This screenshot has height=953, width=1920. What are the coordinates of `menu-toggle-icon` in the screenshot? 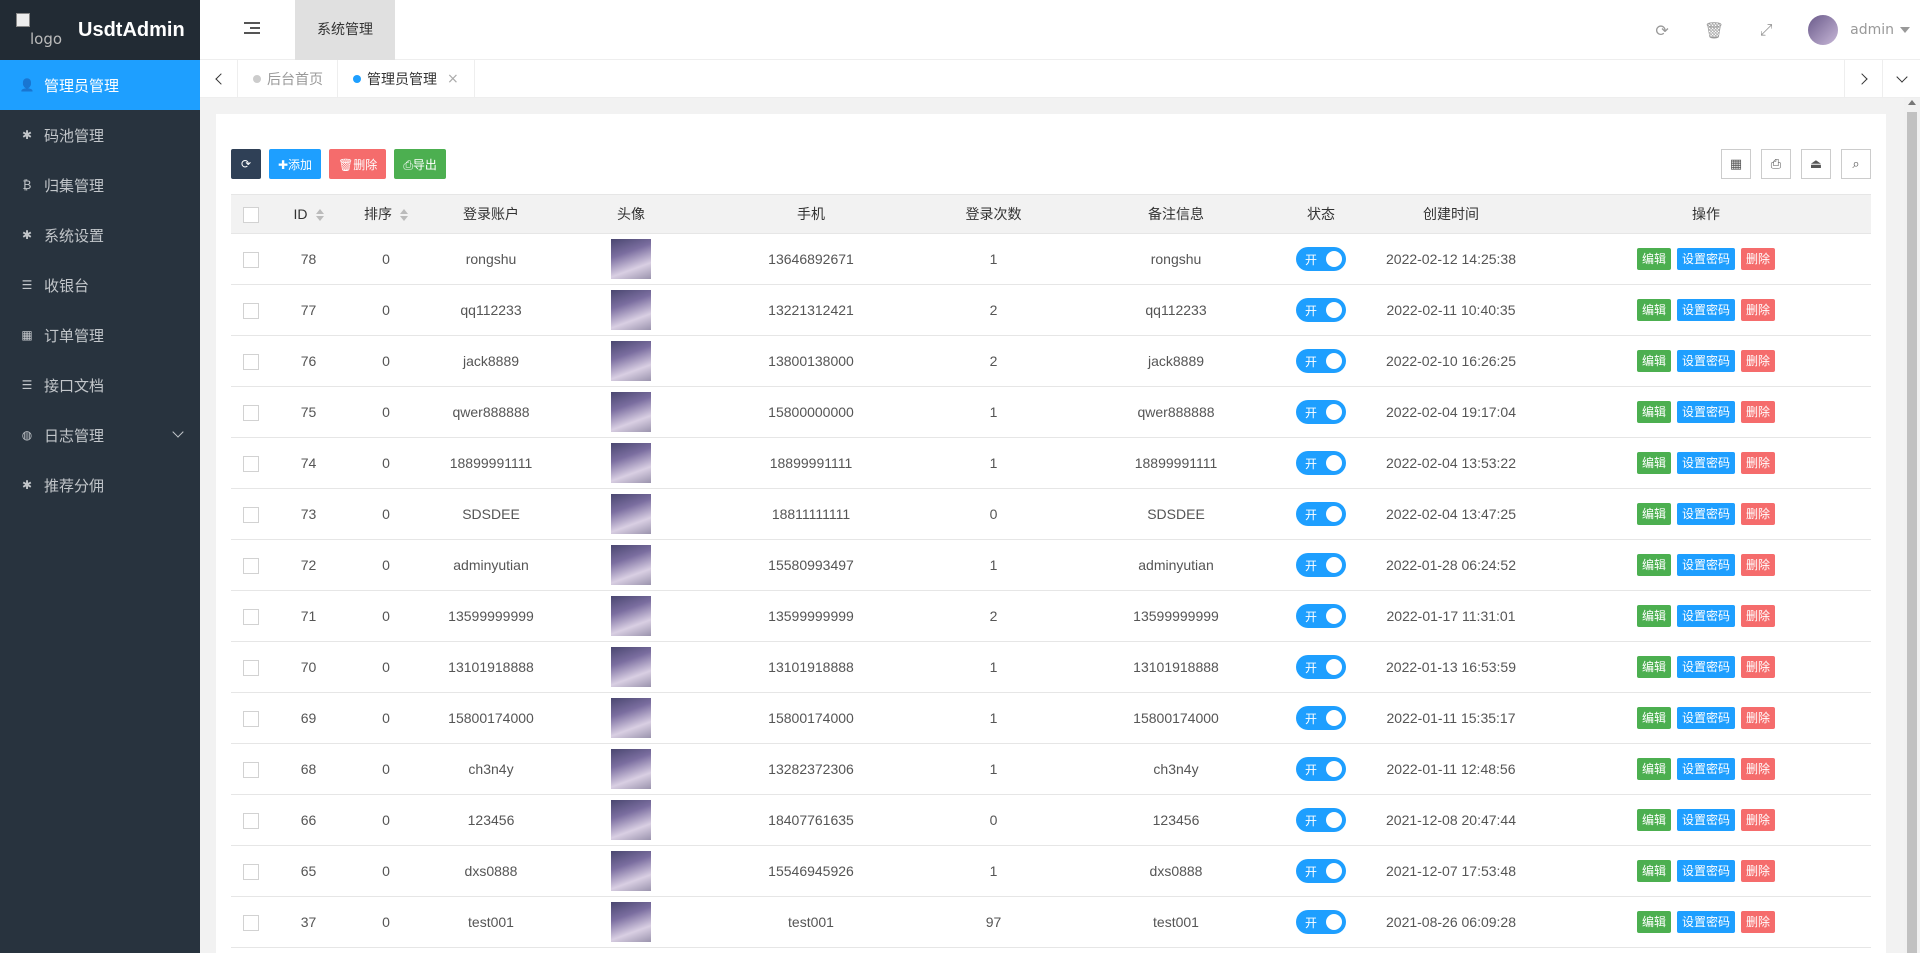 It's located at (252, 29).